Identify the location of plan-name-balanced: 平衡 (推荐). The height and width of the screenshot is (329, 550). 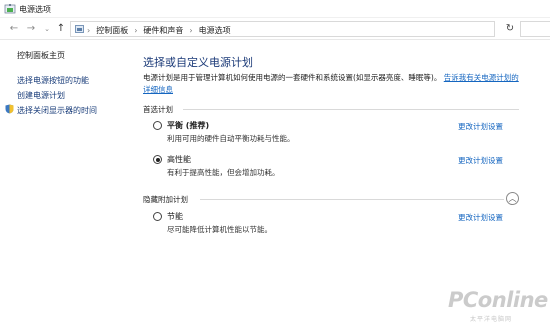
(188, 125).